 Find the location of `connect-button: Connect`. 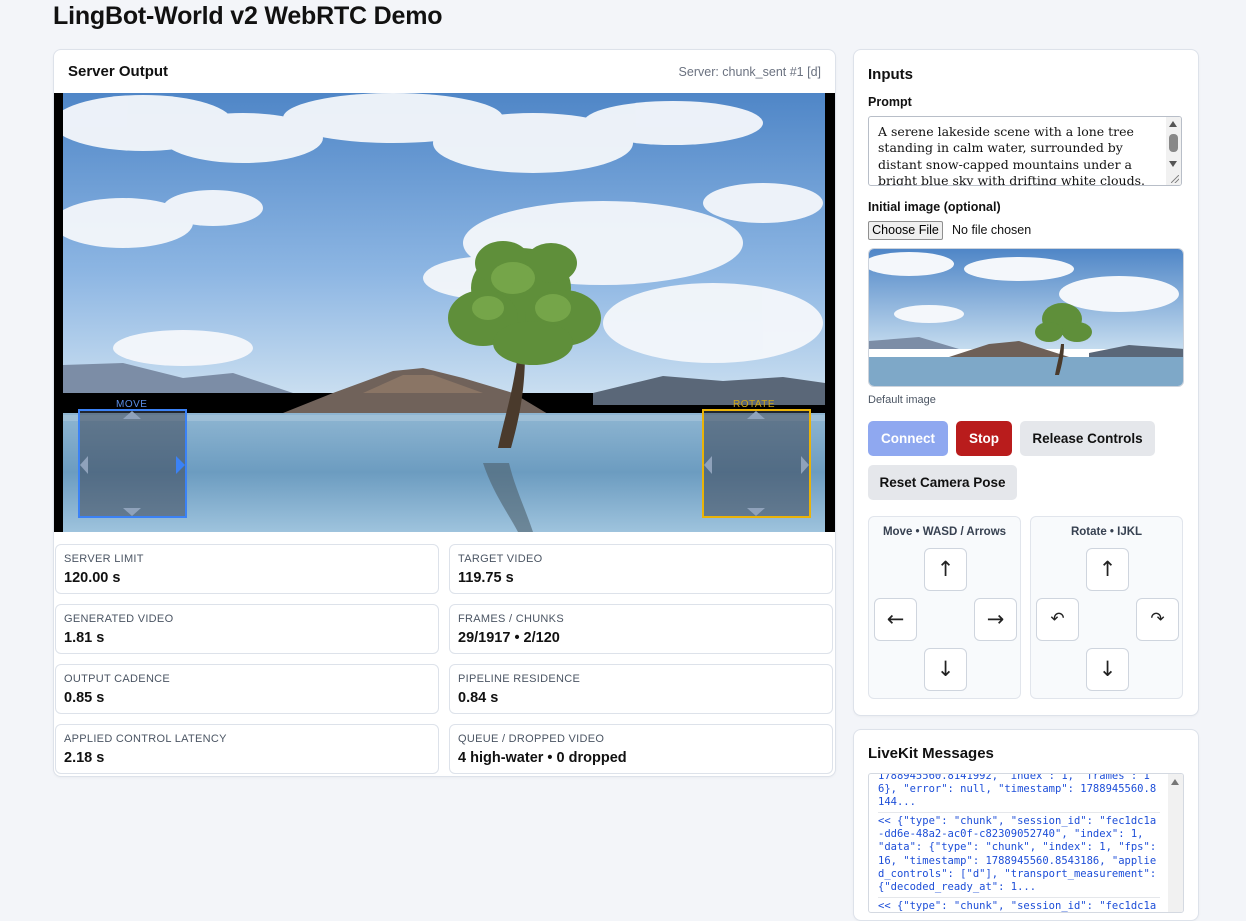

connect-button: Connect is located at coordinates (908, 438).